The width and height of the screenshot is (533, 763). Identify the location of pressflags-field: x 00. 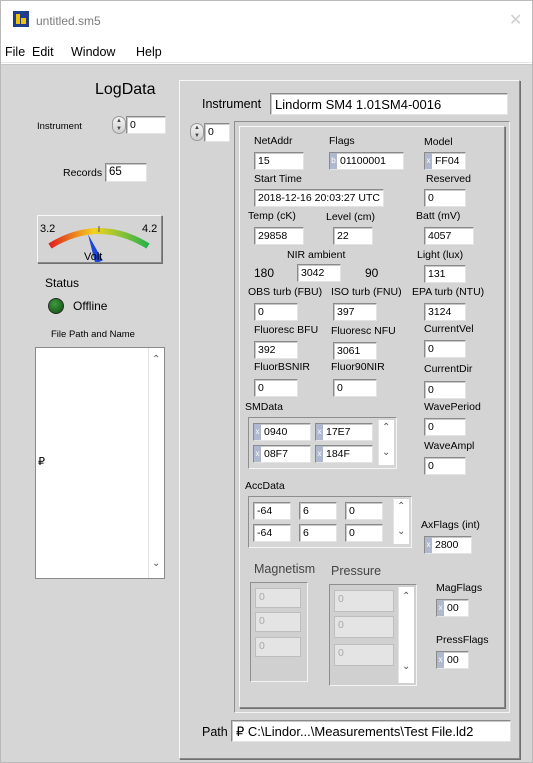
(452, 660).